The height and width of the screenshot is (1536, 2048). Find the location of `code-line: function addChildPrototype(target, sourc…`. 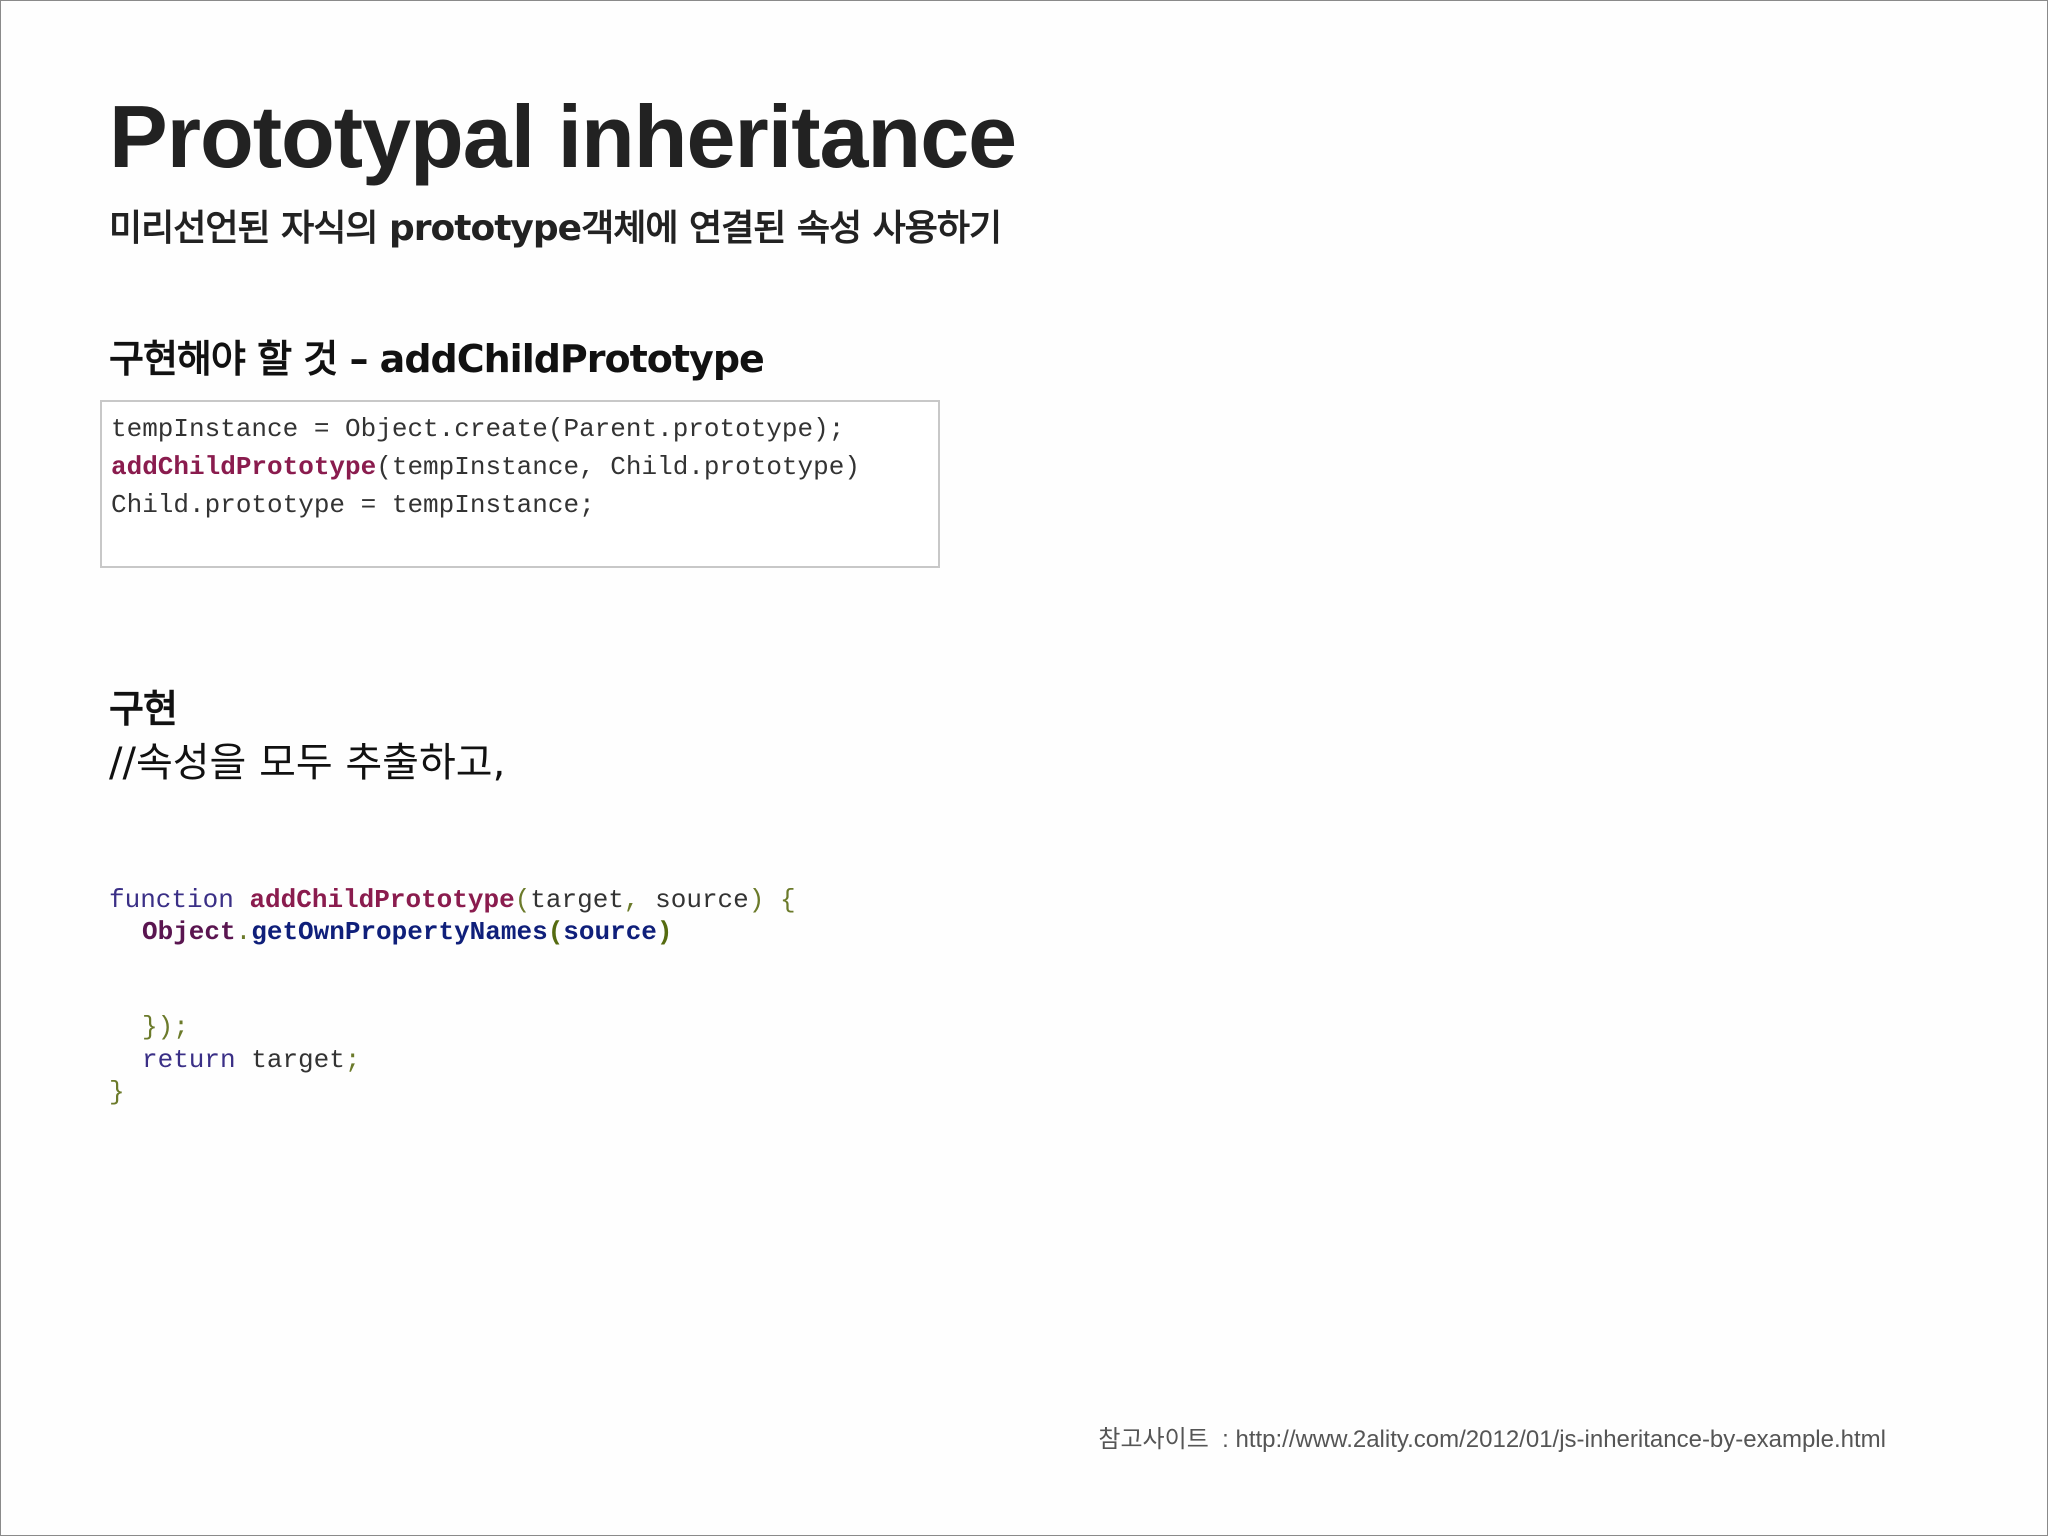

code-line: function addChildPrototype(target, sourc… is located at coordinates (452, 900).